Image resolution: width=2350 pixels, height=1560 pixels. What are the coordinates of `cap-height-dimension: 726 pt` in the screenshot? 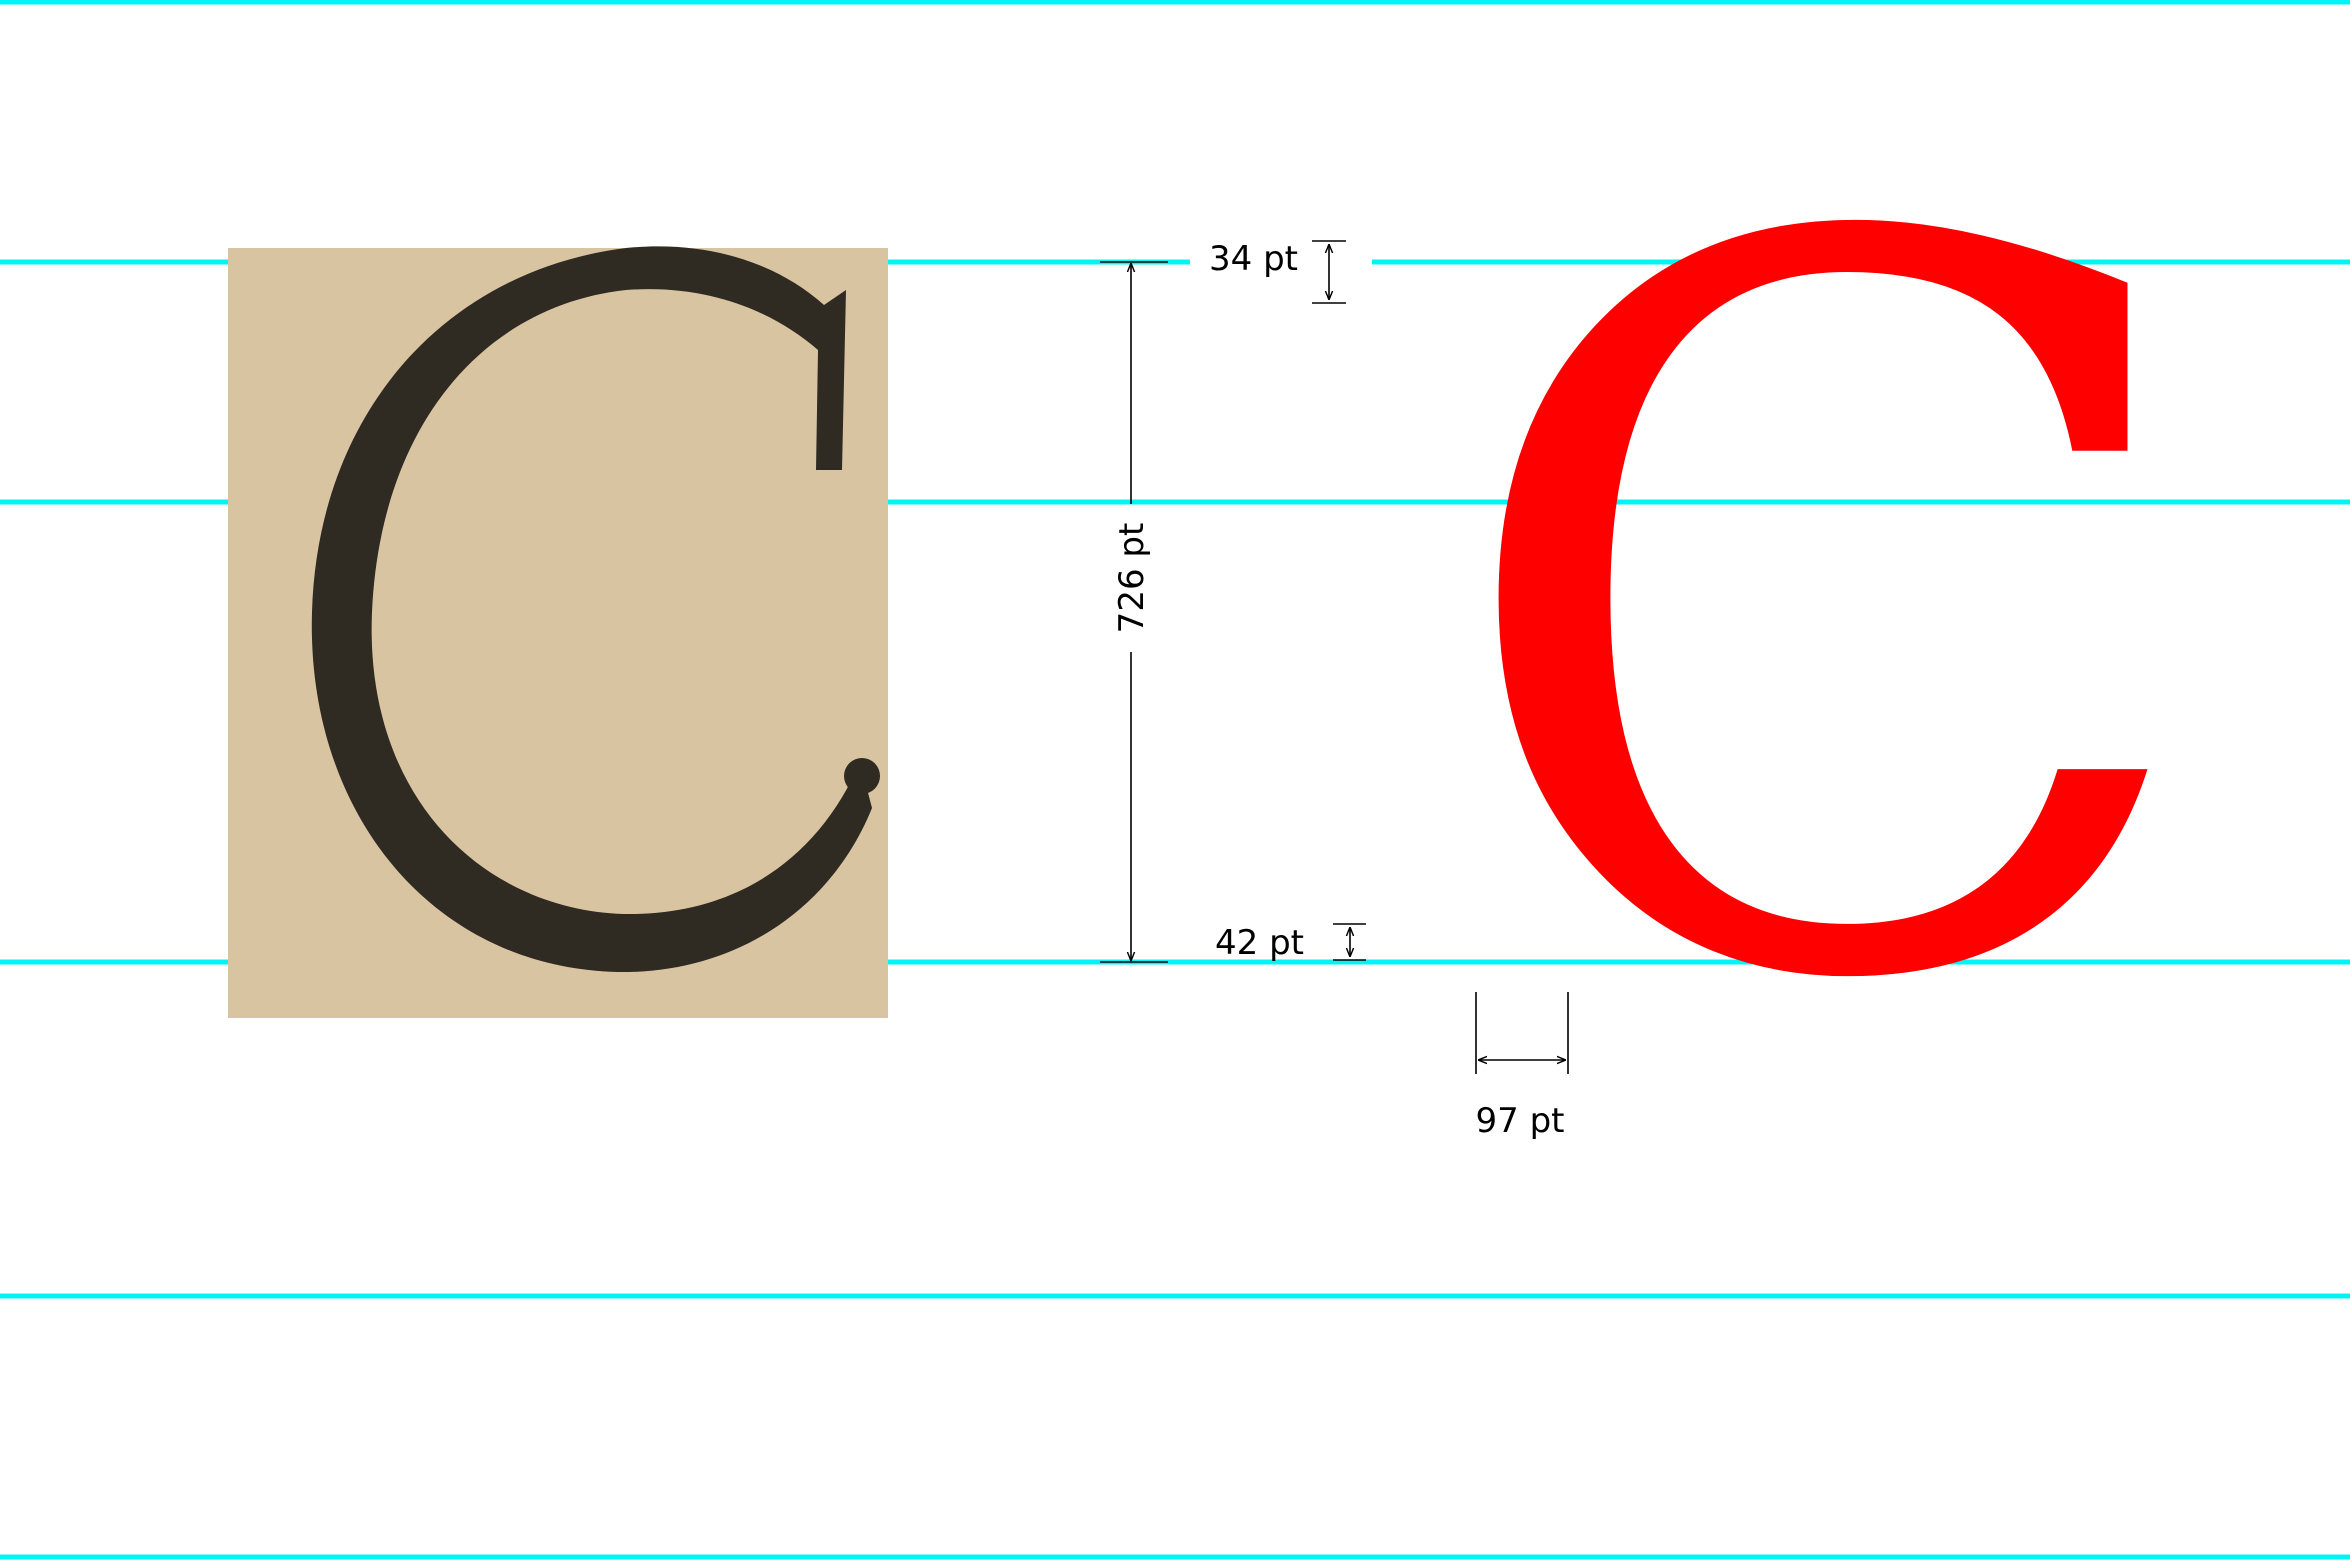 It's located at (1134, 612).